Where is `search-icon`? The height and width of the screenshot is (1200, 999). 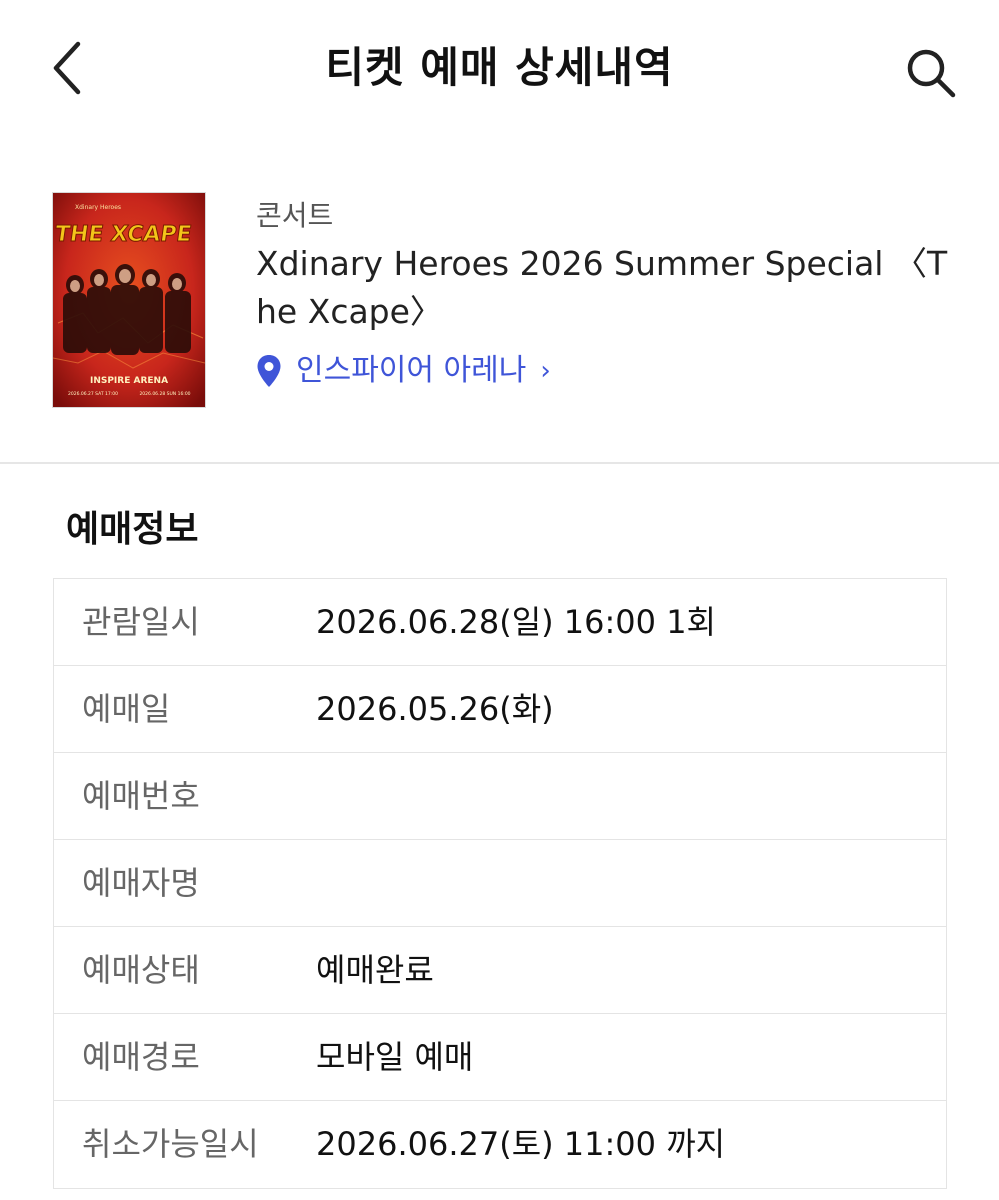
search-icon is located at coordinates (931, 73).